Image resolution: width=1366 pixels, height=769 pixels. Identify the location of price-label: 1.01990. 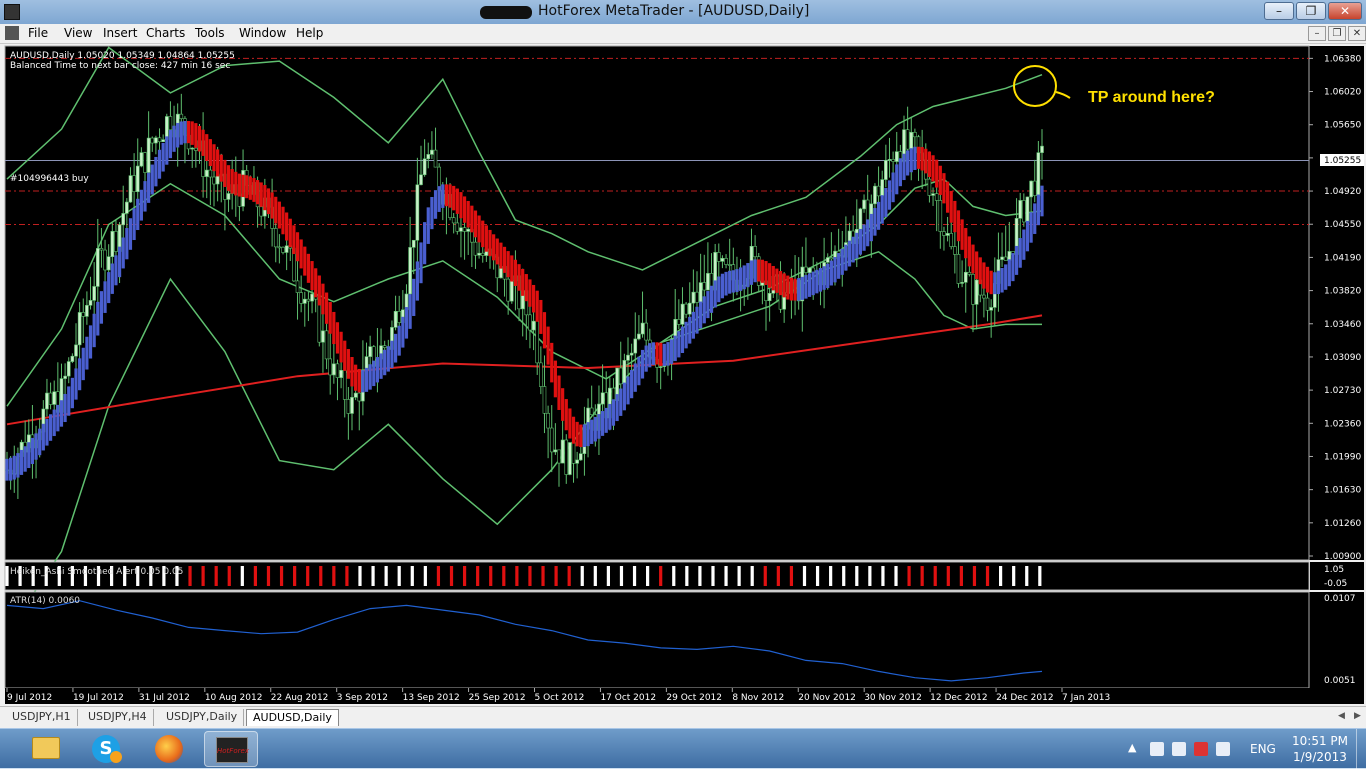
(1342, 457).